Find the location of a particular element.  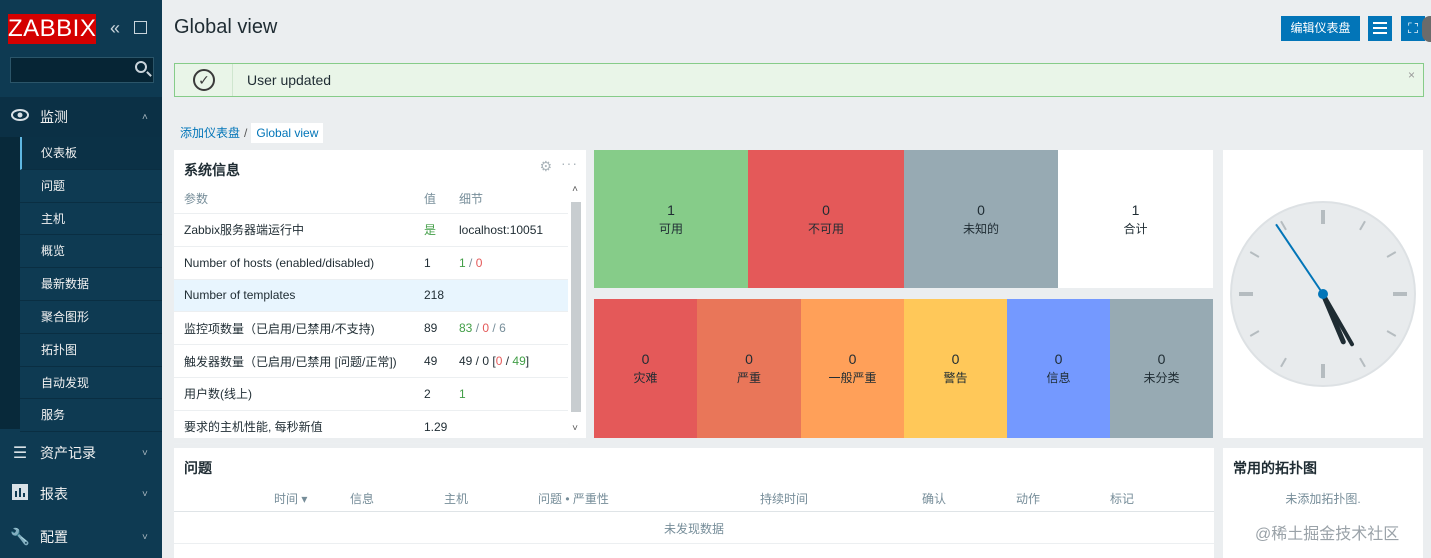

edit-dashboard-button: 编辑仪表盘 is located at coordinates (1320, 28).